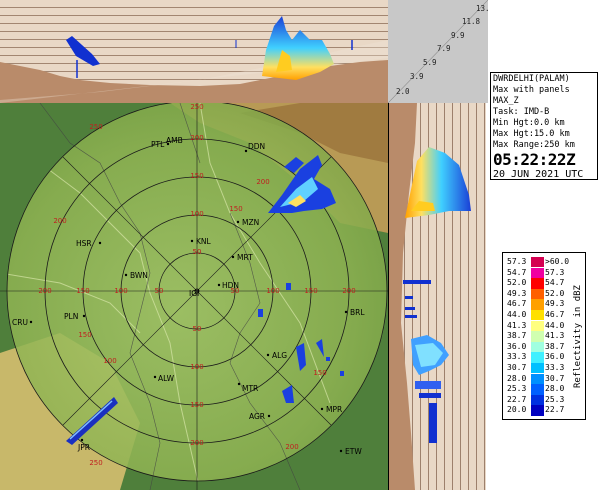  What do you see at coordinates (279, 355) in the screenshot?
I see `city-label-alg: ALG` at bounding box center [279, 355].